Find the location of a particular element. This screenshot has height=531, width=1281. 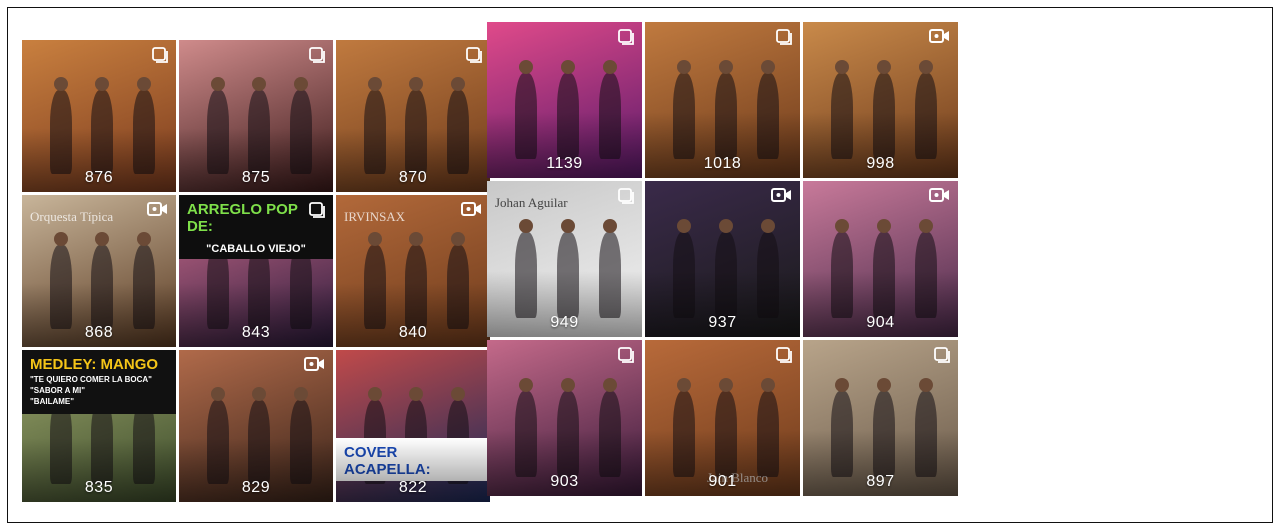

view-count: 835 is located at coordinates (99, 487).